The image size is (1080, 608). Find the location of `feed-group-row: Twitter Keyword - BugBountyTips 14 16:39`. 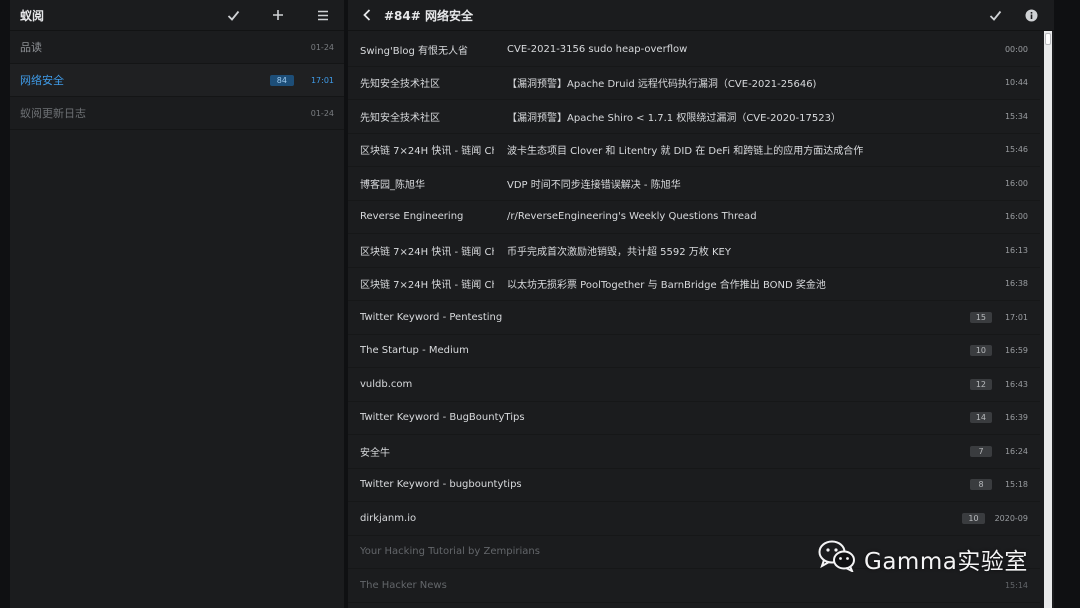

feed-group-row: Twitter Keyword - BugBountyTips 14 16:39 is located at coordinates (694, 418).